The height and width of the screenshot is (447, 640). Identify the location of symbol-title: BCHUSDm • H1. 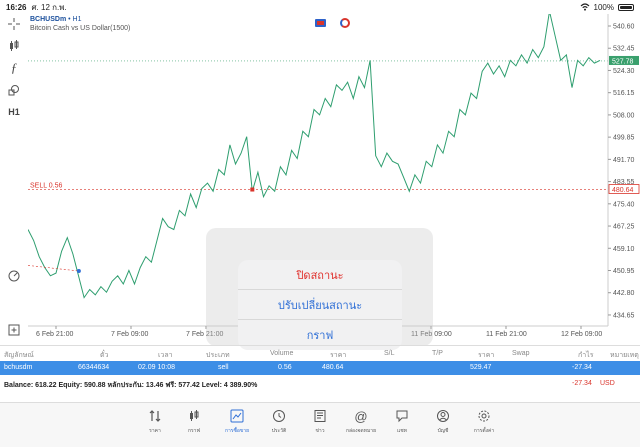
(55, 19).